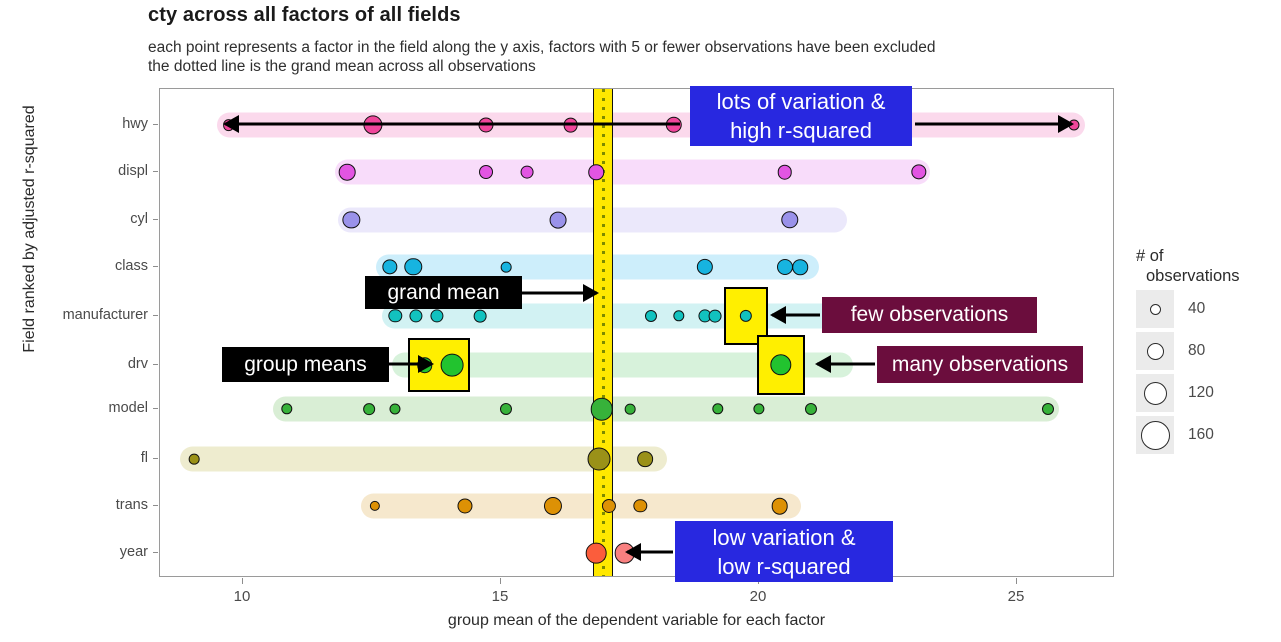 This screenshot has width=1281, height=642. What do you see at coordinates (305, 364) in the screenshot?
I see `annotation-group-means: group means` at bounding box center [305, 364].